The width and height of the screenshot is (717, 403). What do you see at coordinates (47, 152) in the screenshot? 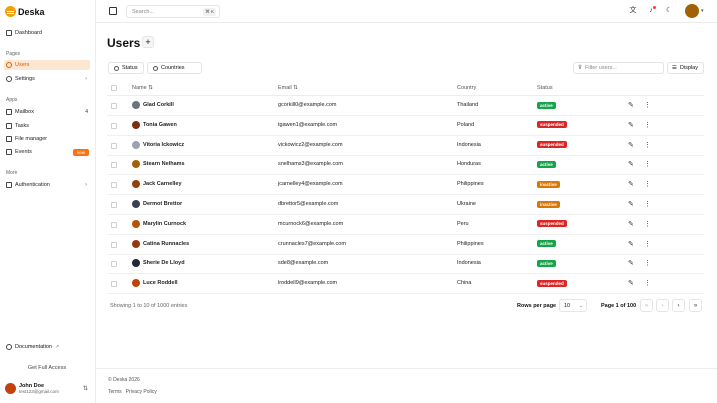
I see `sidebar-item-events: Events new` at bounding box center [47, 152].